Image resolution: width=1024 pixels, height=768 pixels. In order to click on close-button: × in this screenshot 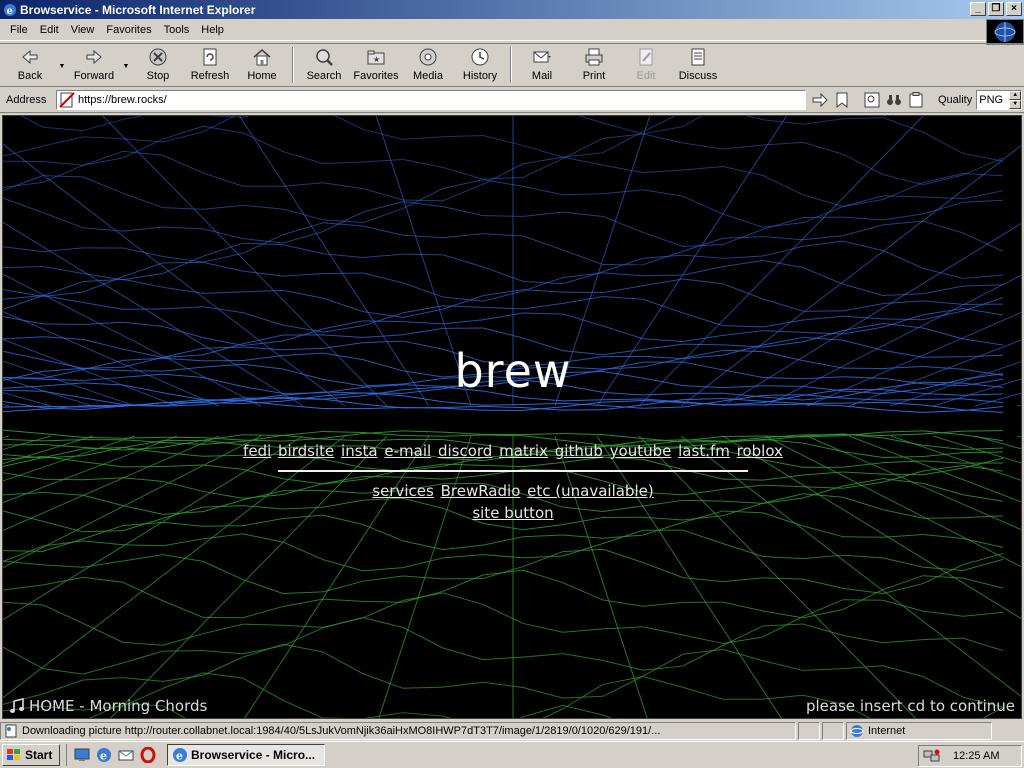, I will do `click(1014, 9)`.